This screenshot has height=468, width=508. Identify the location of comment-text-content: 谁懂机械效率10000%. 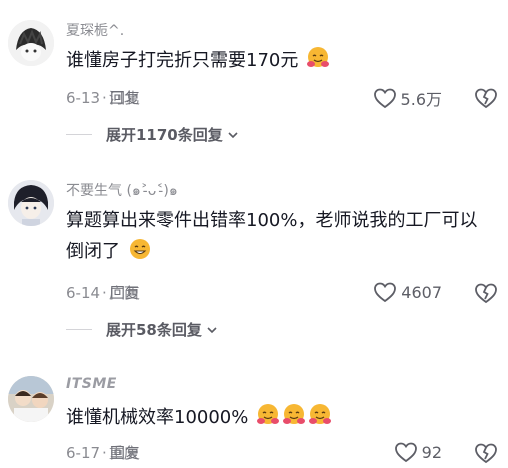
(157, 417).